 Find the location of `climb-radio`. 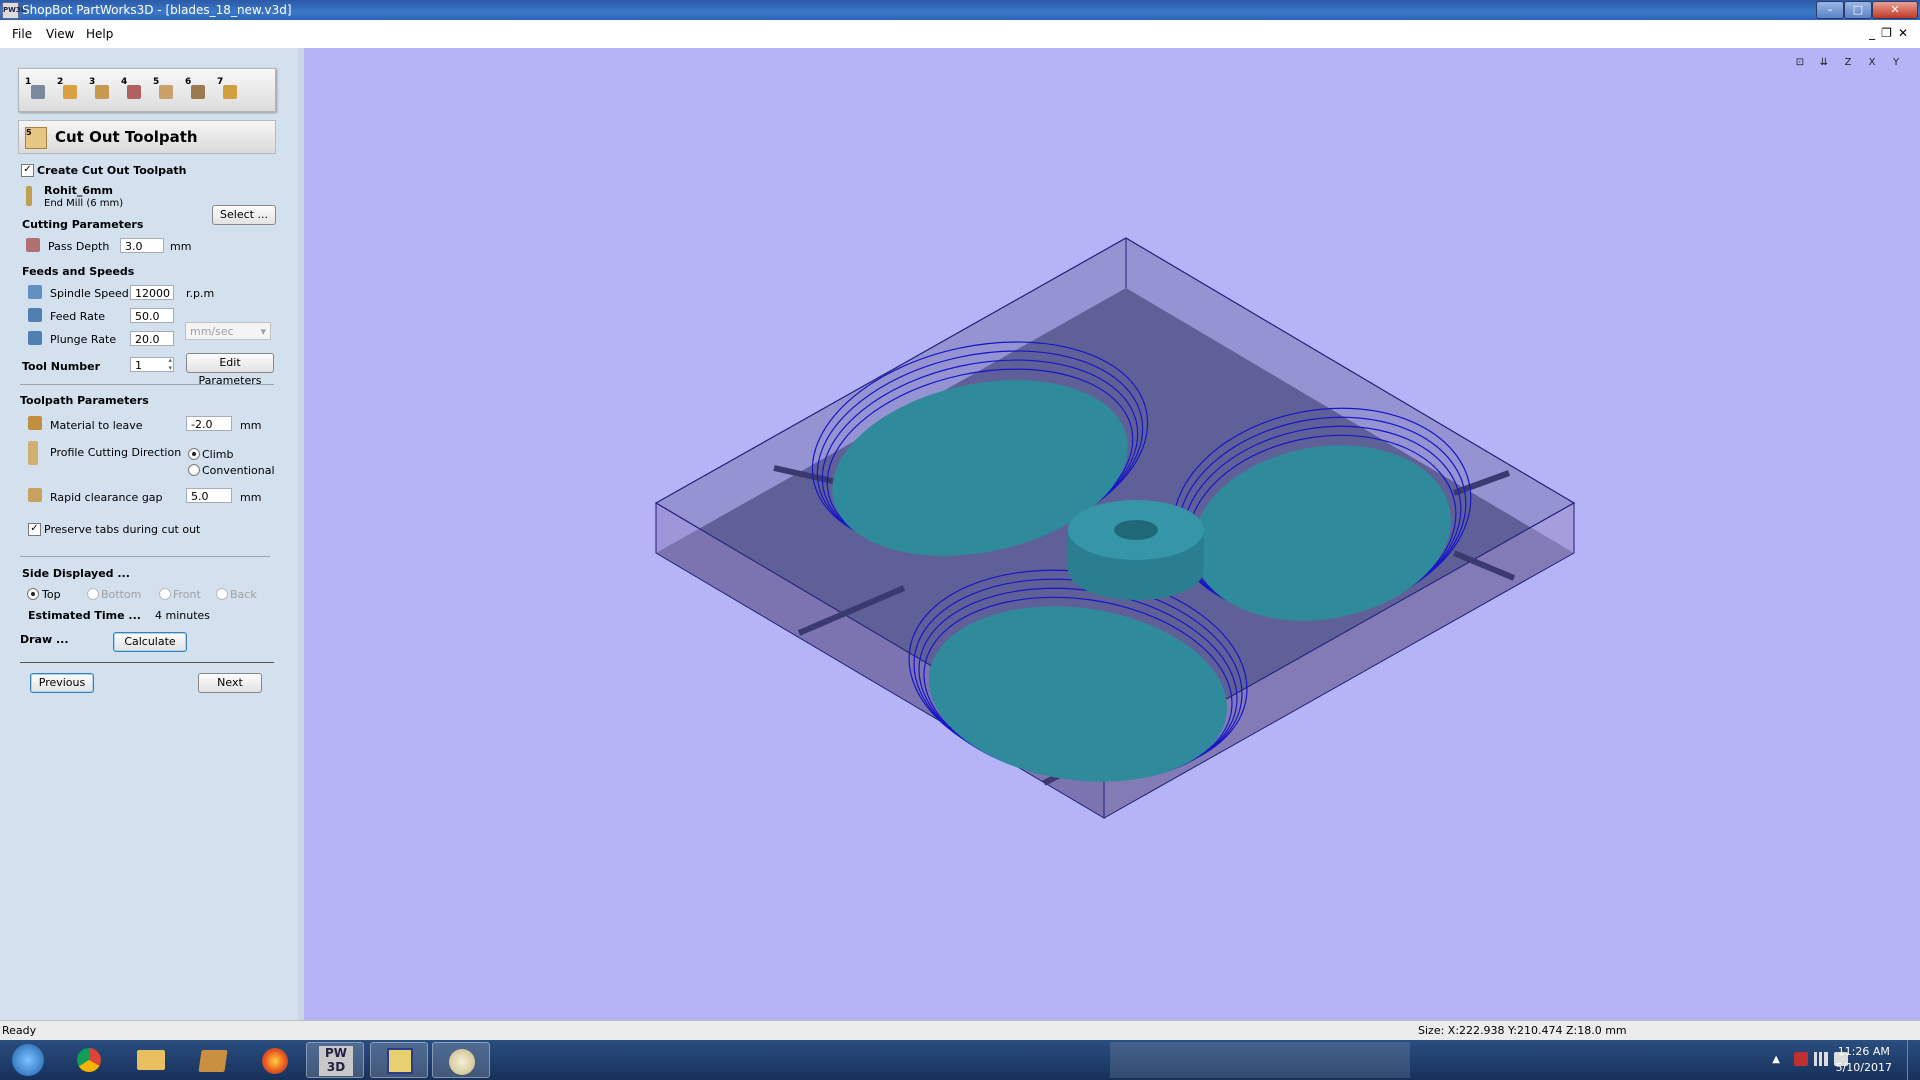

climb-radio is located at coordinates (194, 454).